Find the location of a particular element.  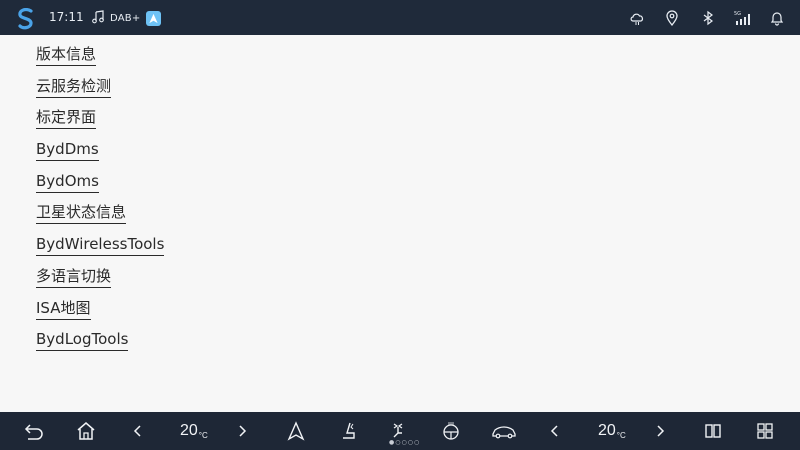

media-source: DAB+ is located at coordinates (115, 18).